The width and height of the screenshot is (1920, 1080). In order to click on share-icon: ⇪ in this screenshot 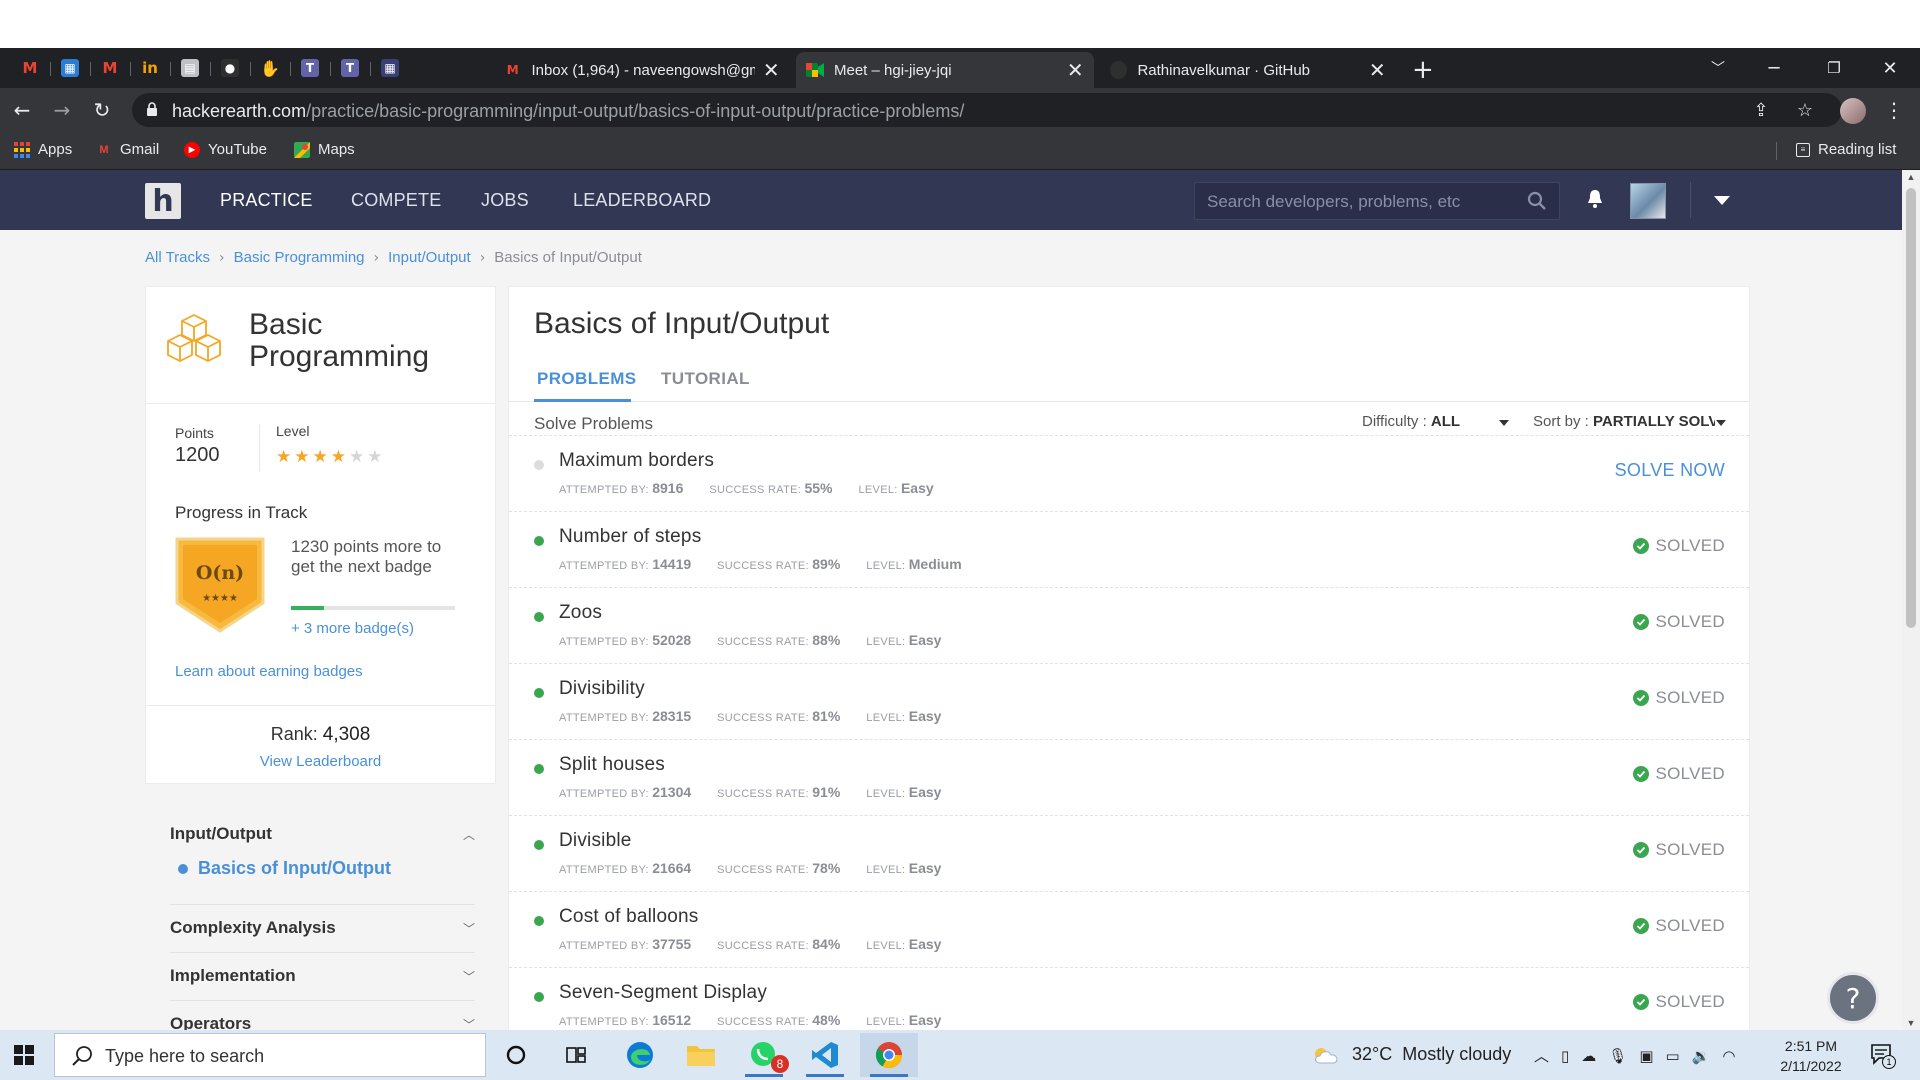, I will do `click(1761, 110)`.